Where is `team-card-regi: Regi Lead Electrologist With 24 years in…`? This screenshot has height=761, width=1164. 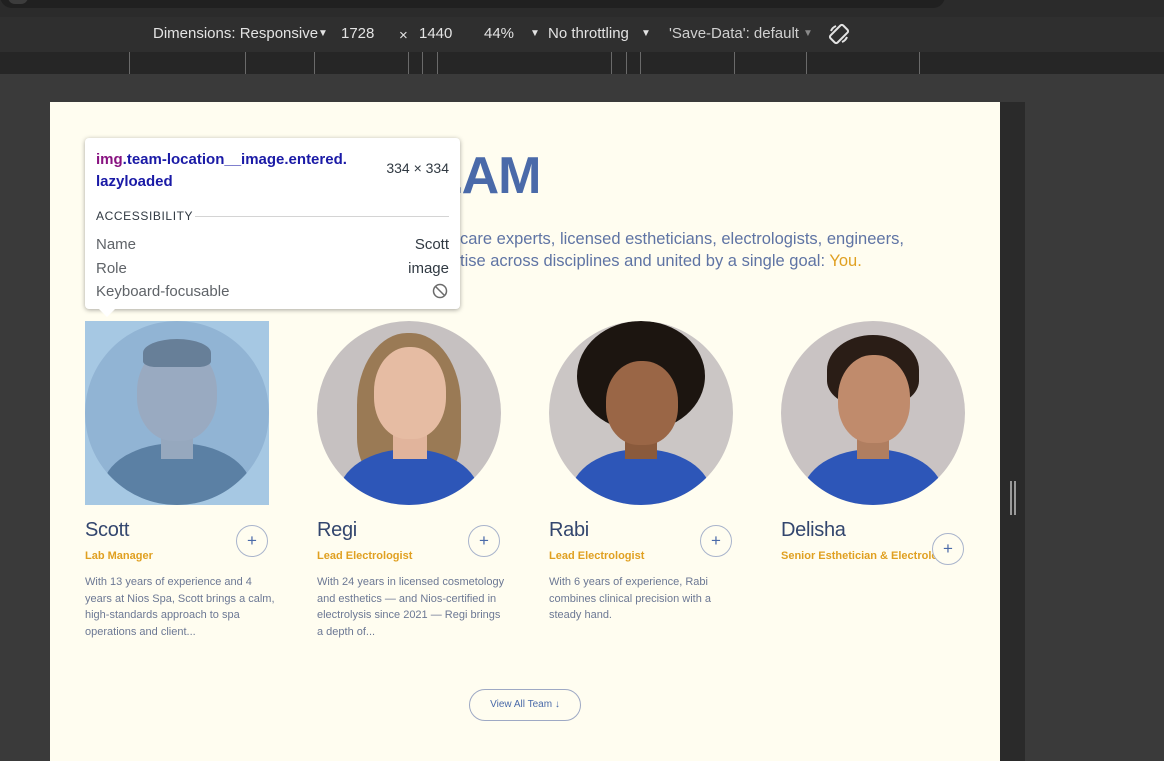
team-card-regi: Regi Lead Electrologist With 24 years in… is located at coordinates (412, 480).